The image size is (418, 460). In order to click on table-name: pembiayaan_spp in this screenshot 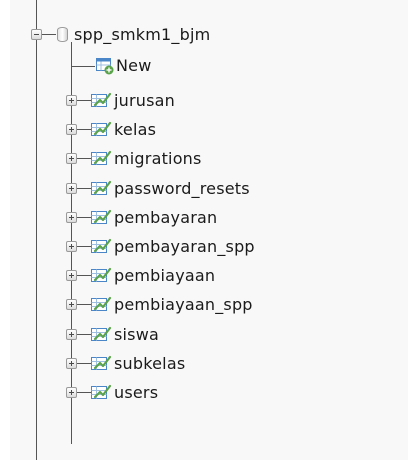, I will do `click(183, 304)`.